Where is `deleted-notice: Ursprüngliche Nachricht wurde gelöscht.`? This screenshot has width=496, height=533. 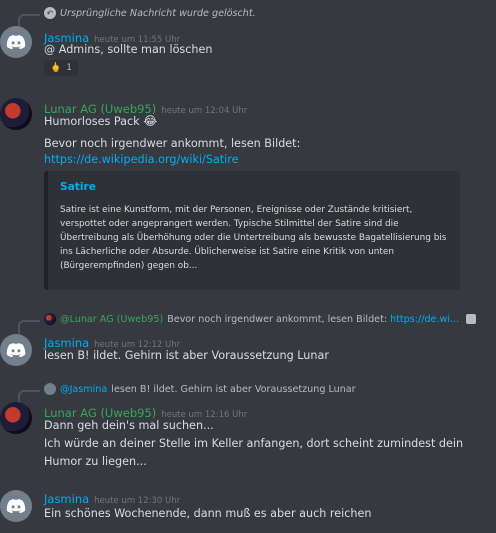 deleted-notice: Ursprüngliche Nachricht wurde gelöscht. is located at coordinates (158, 13).